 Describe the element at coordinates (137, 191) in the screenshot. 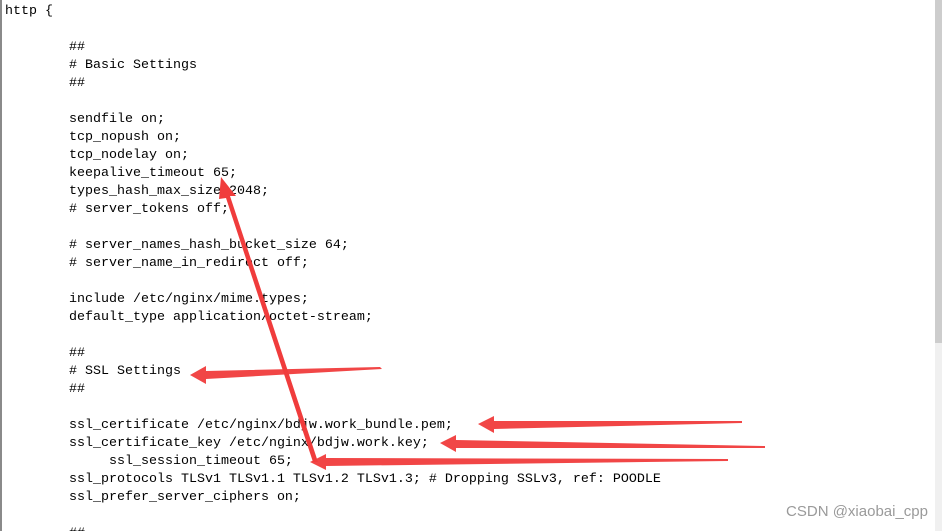

I see `code-line: types_hash_max_size 2048;` at that location.